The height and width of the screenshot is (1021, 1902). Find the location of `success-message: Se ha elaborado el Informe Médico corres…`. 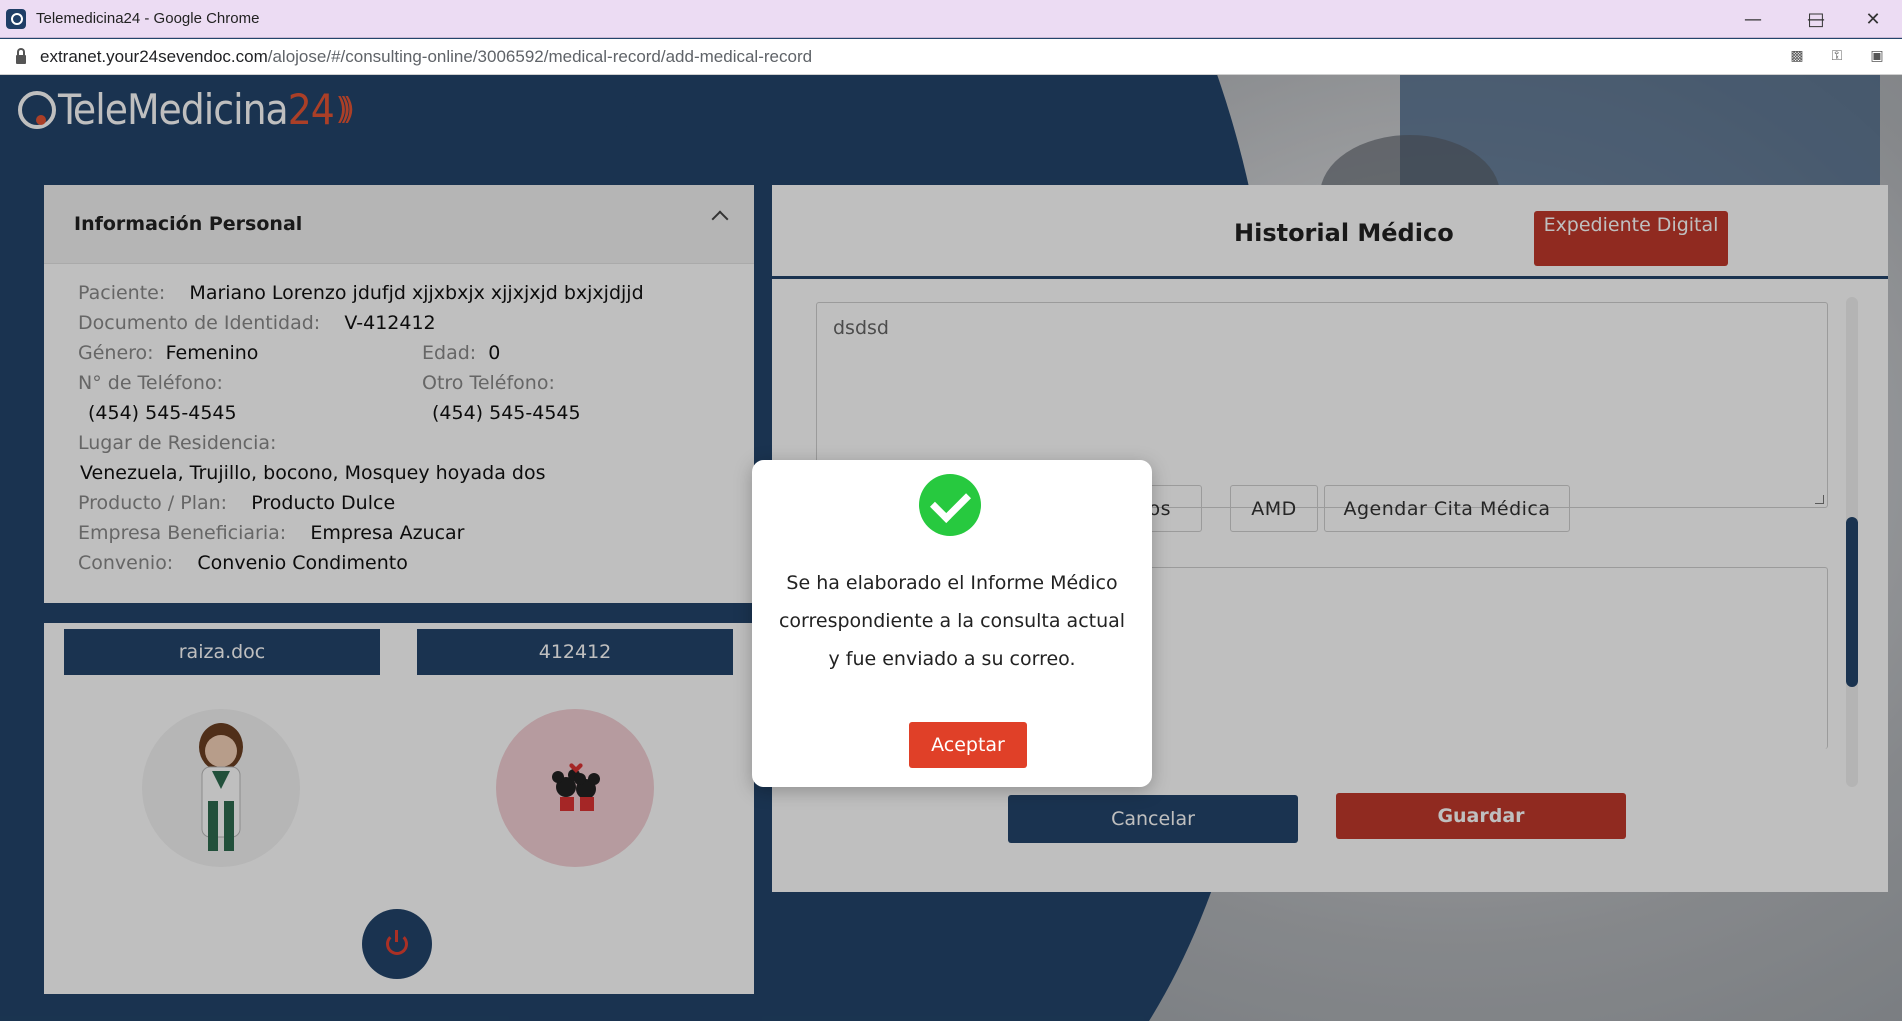

success-message: Se ha elaborado el Informe Médico corres… is located at coordinates (952, 621).